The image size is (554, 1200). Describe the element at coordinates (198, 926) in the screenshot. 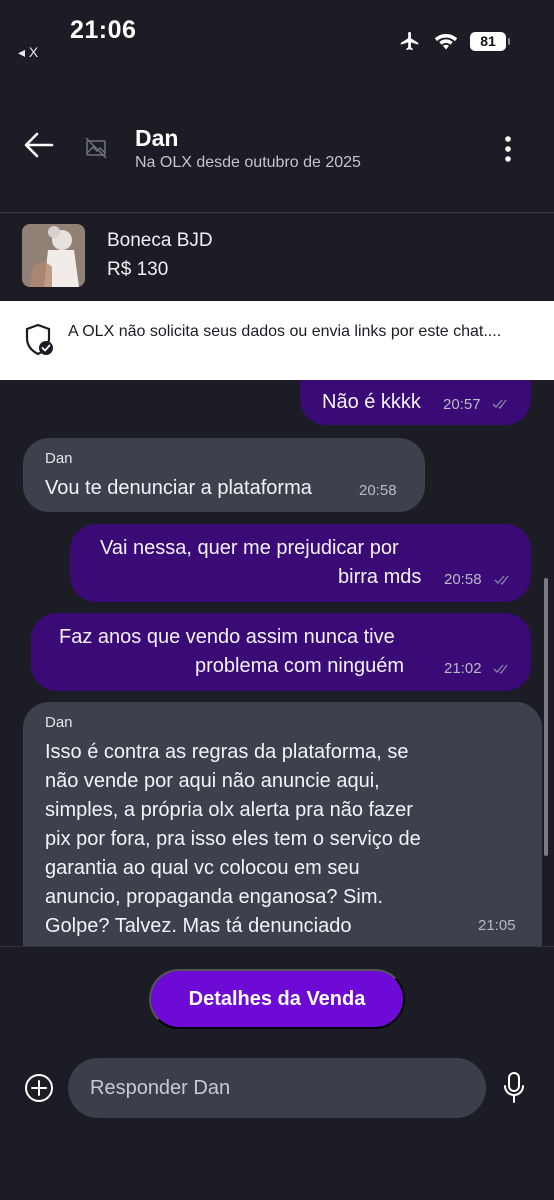

I see `message-text-line: Golpe? Talvez. Mas tá denunciado` at that location.